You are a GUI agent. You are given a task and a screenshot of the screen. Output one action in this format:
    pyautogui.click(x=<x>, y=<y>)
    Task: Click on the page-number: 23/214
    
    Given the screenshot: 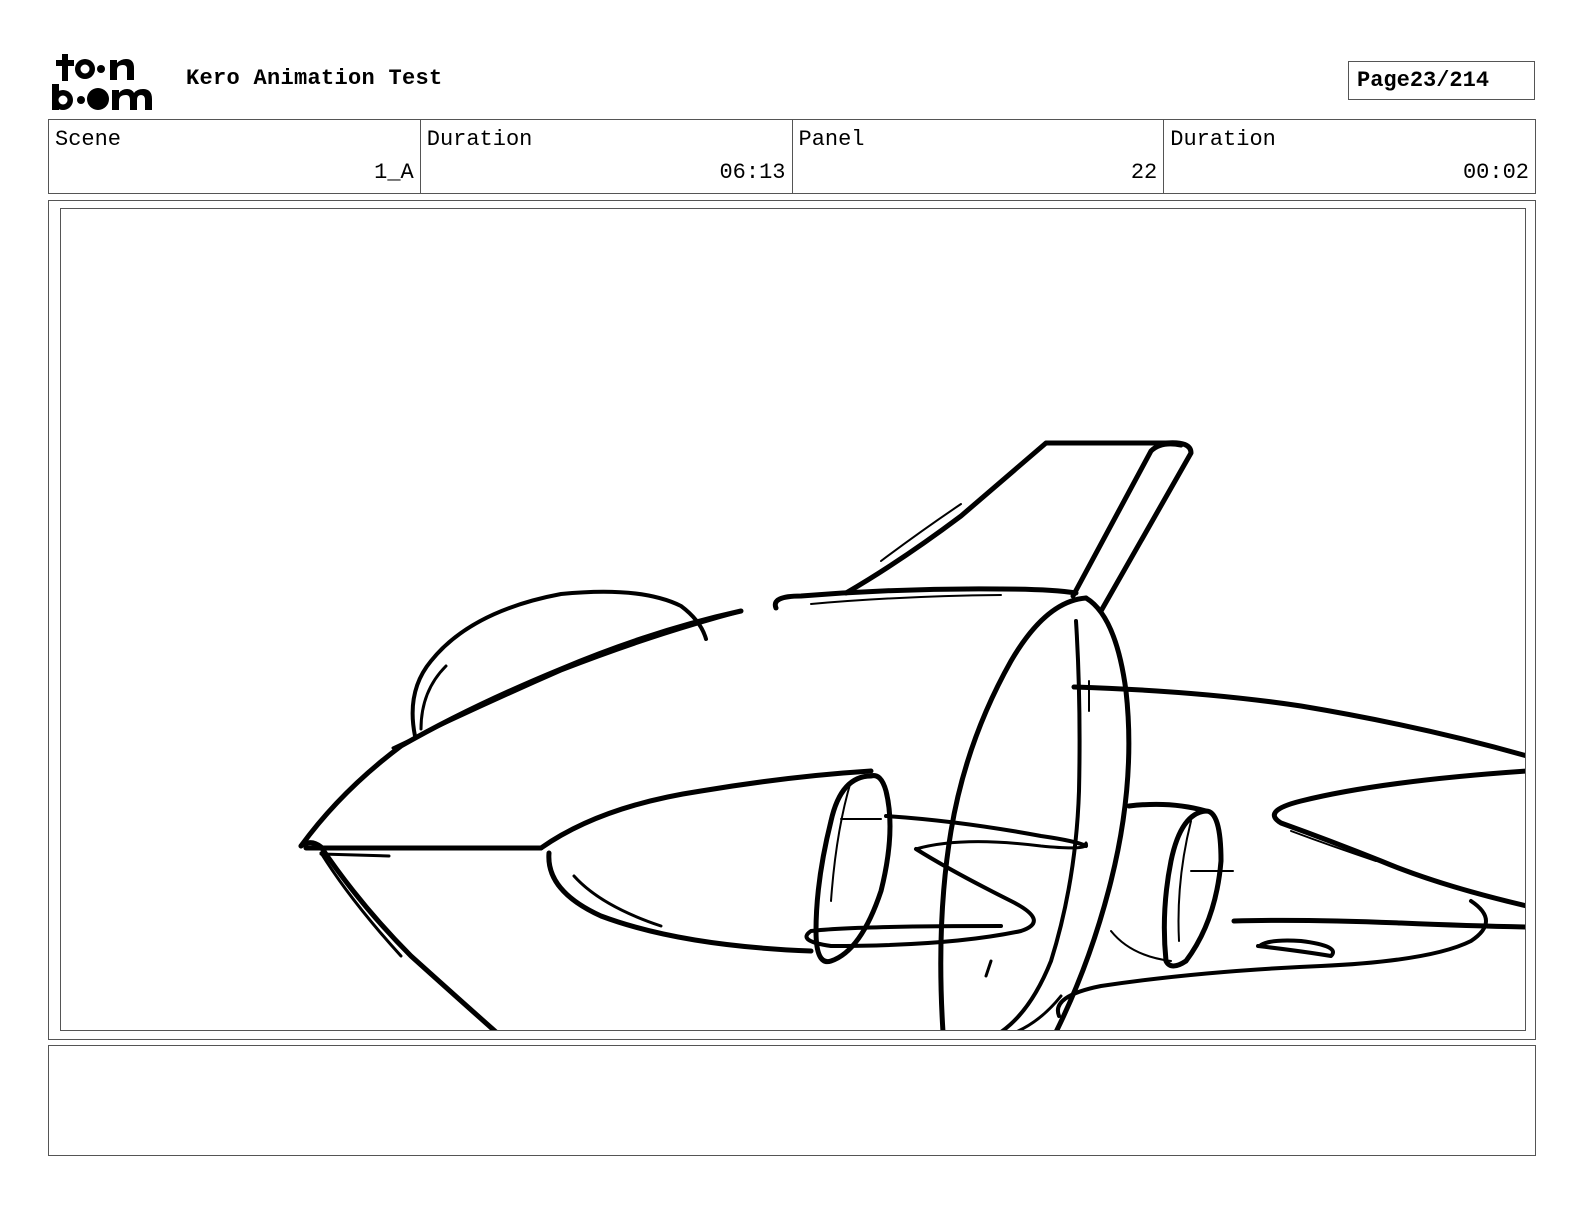 What is the action you would take?
    pyautogui.click(x=1449, y=80)
    